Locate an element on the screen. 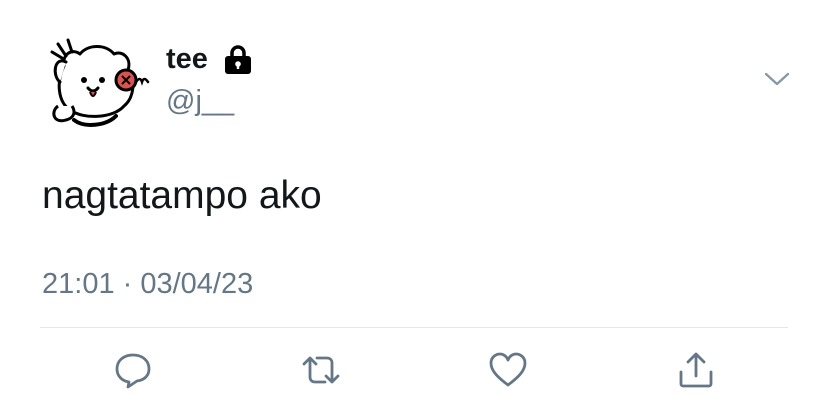 The width and height of the screenshot is (828, 417). display-name: tee is located at coordinates (187, 59).